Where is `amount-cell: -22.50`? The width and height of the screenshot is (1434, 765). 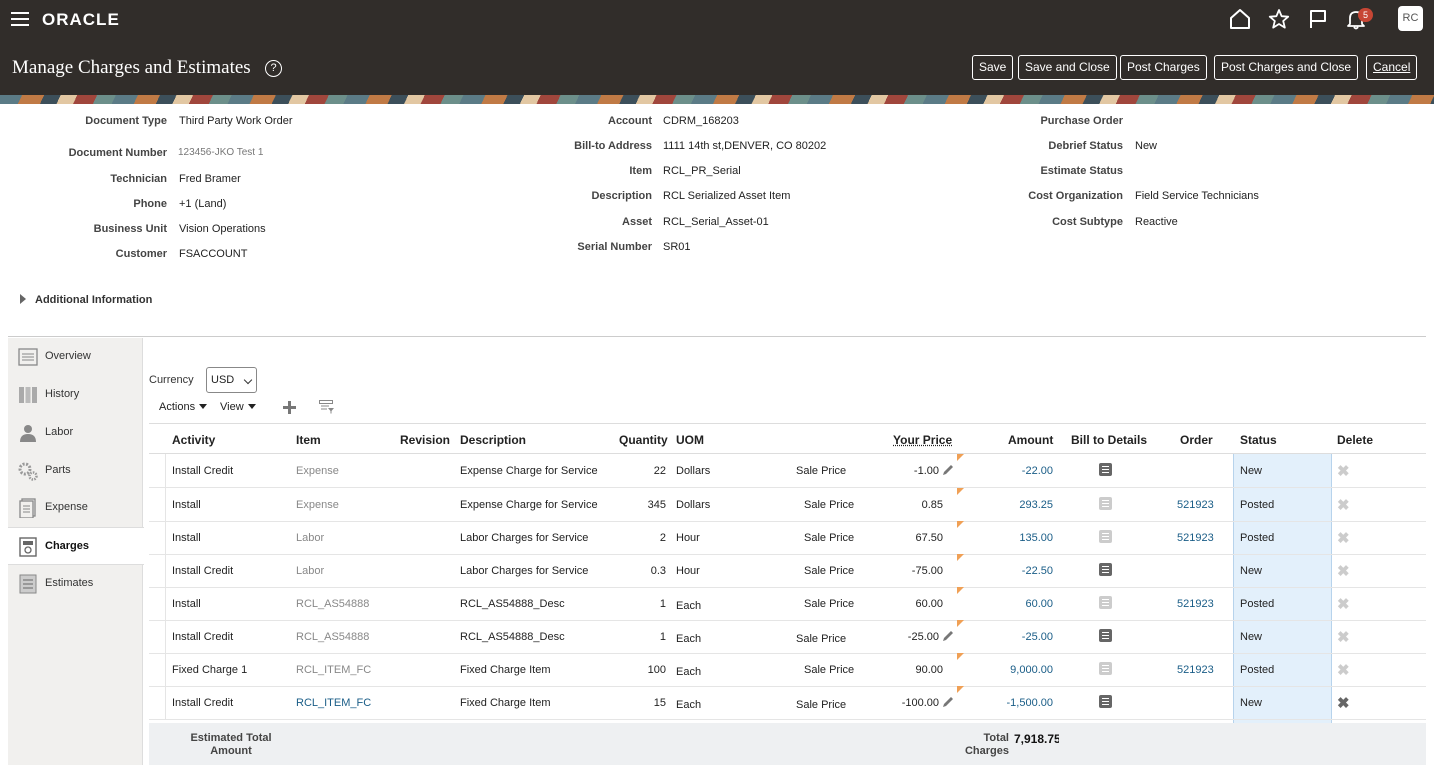 amount-cell: -22.50 is located at coordinates (1011, 571).